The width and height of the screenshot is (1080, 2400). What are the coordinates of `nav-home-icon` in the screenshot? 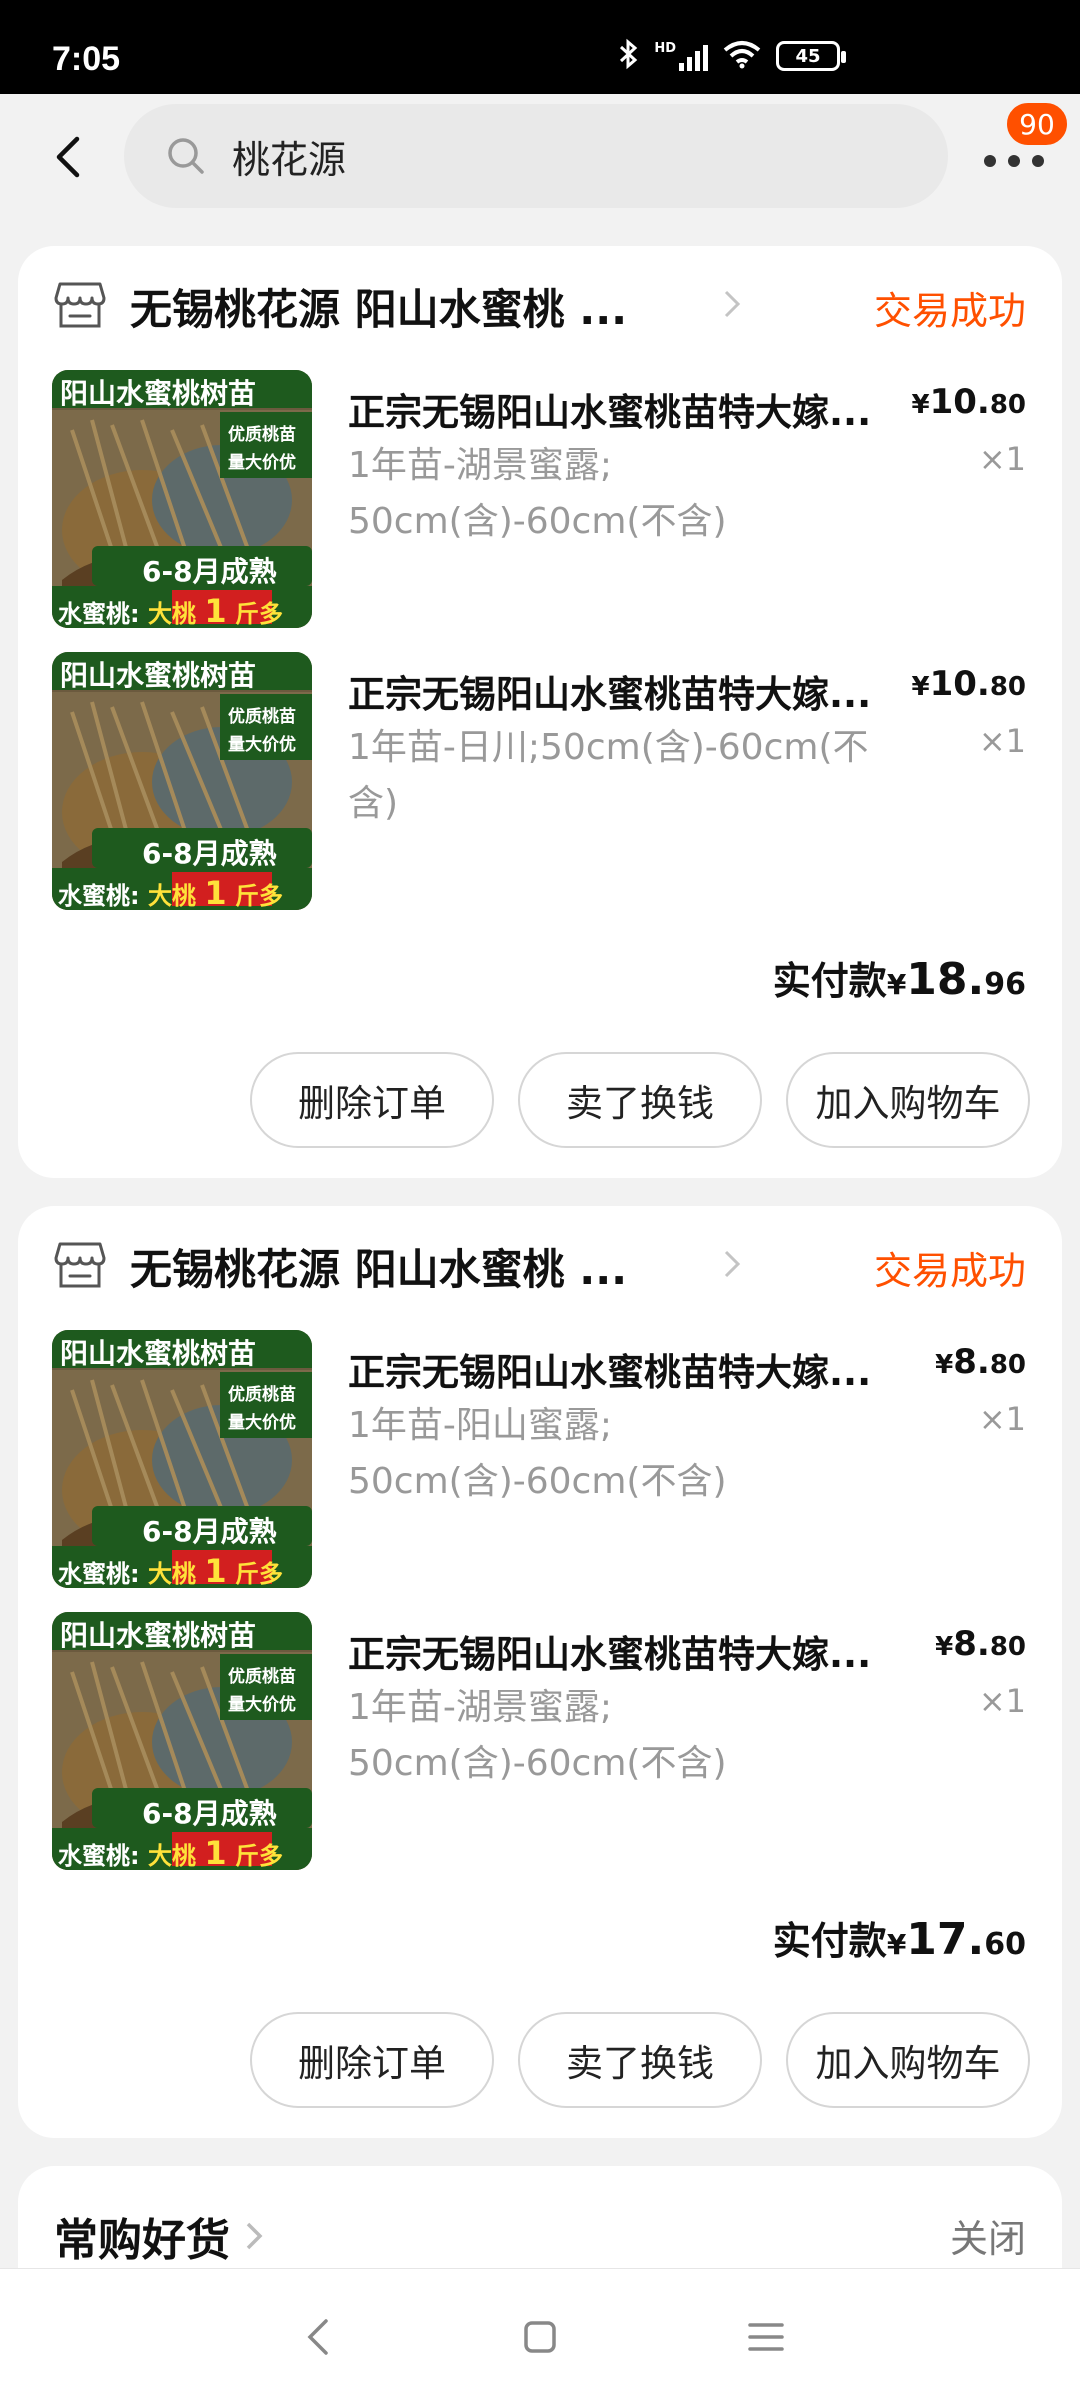 It's located at (540, 2337).